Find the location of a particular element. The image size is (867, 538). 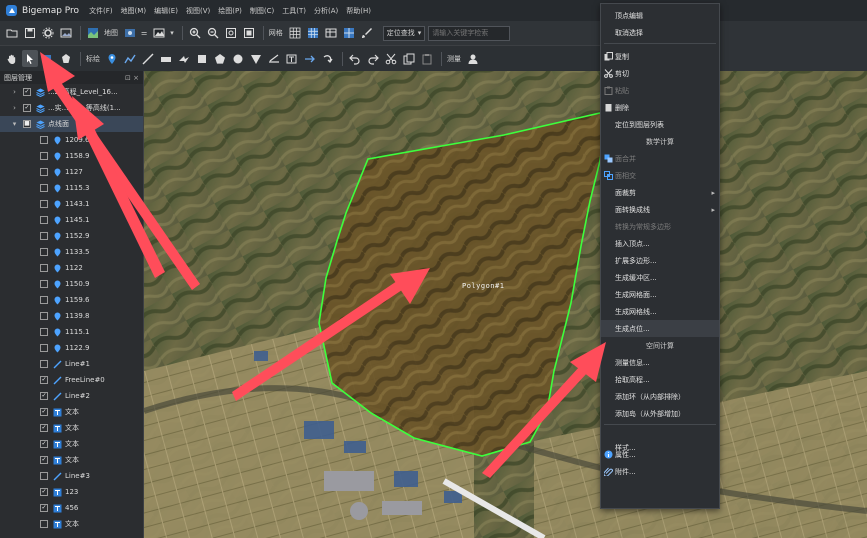

arrow-to-polygon is located at coordinates (331, 334).